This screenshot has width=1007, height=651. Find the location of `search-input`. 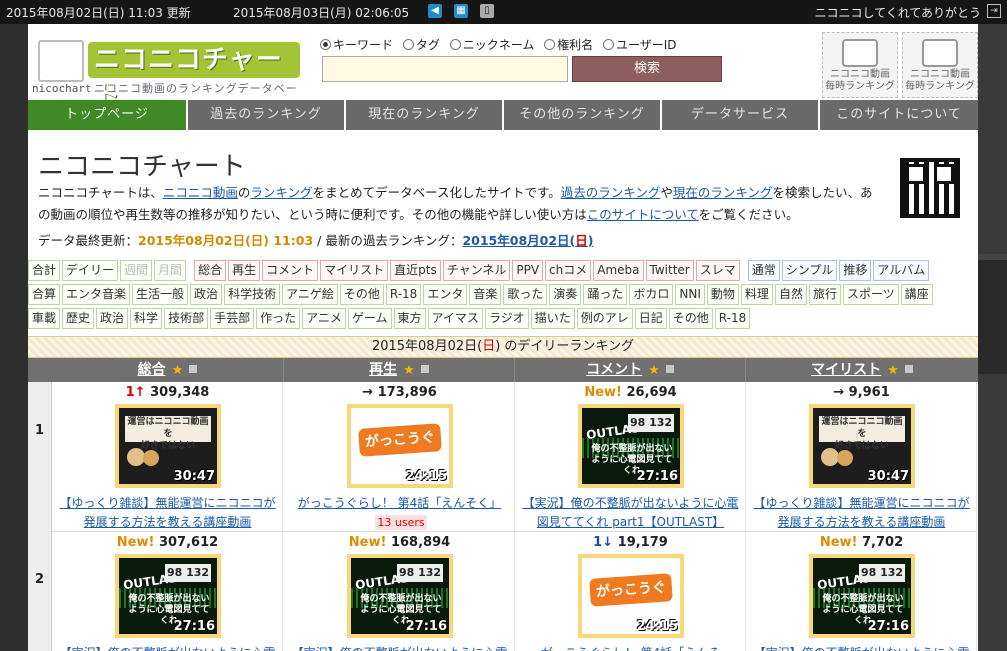

search-input is located at coordinates (445, 69).